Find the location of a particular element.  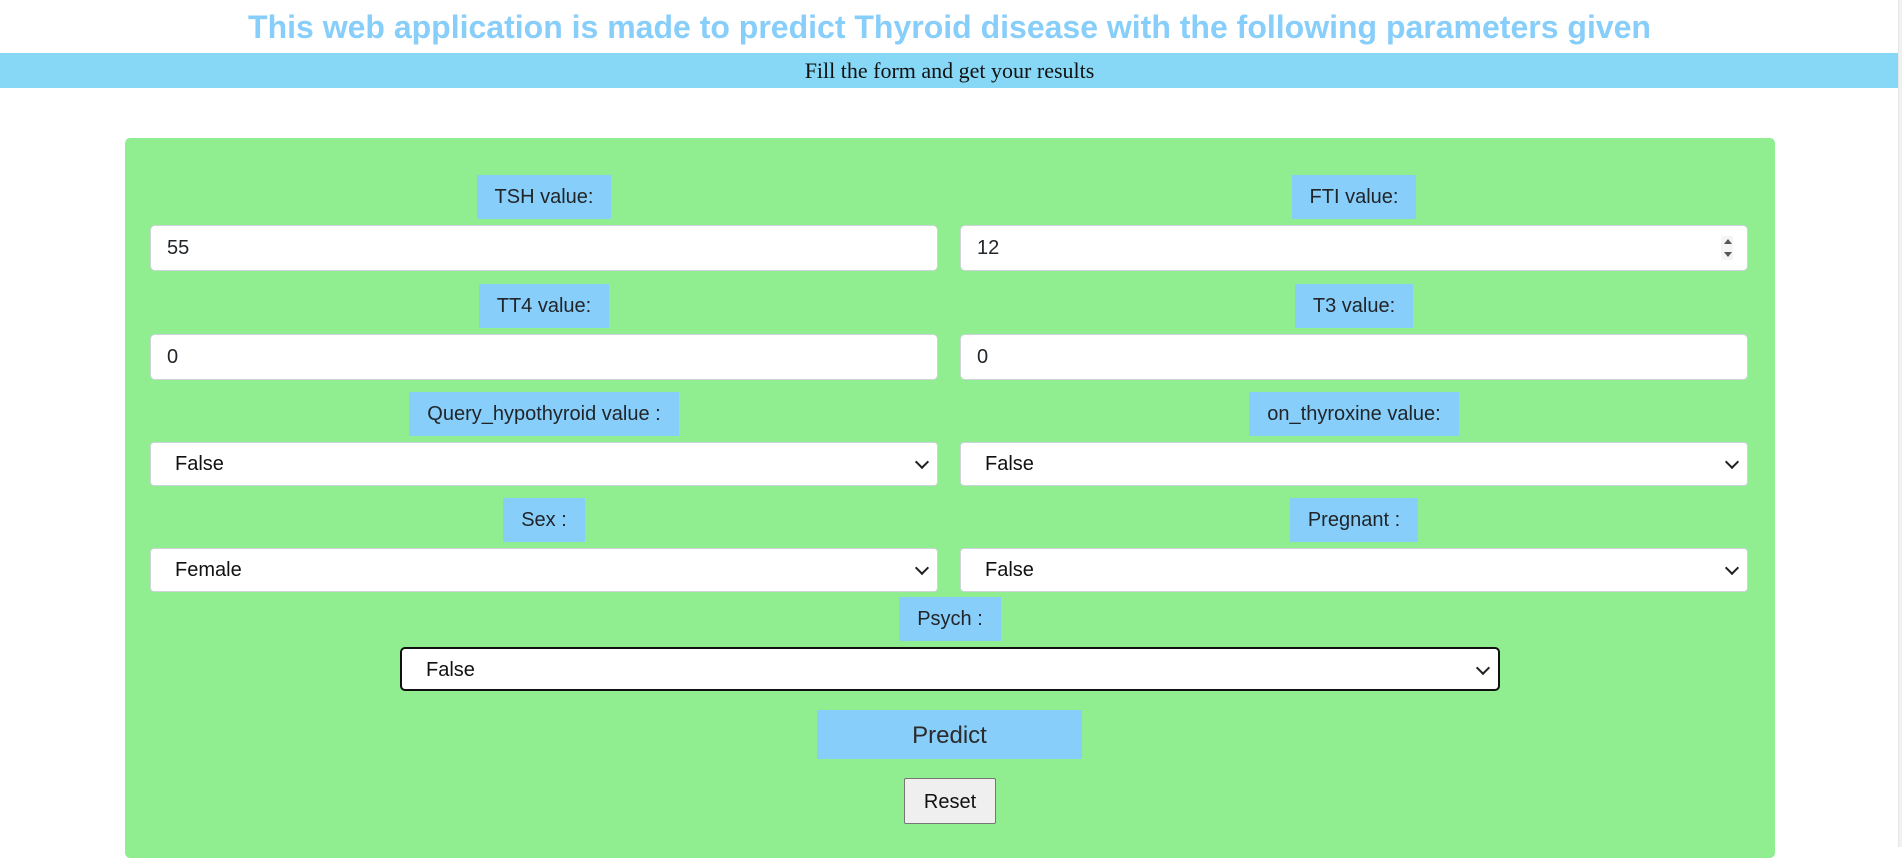

sex-field: Sex : Female is located at coordinates (544, 545).